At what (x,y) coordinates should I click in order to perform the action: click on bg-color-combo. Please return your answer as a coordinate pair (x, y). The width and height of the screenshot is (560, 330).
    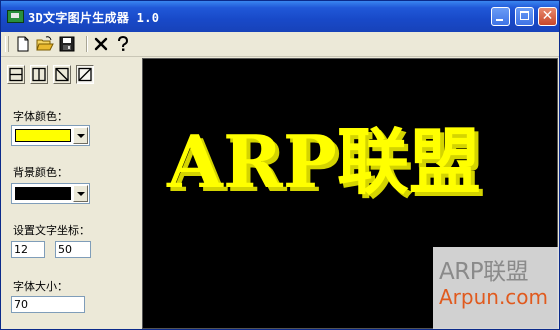
    Looking at the image, I should click on (50, 193).